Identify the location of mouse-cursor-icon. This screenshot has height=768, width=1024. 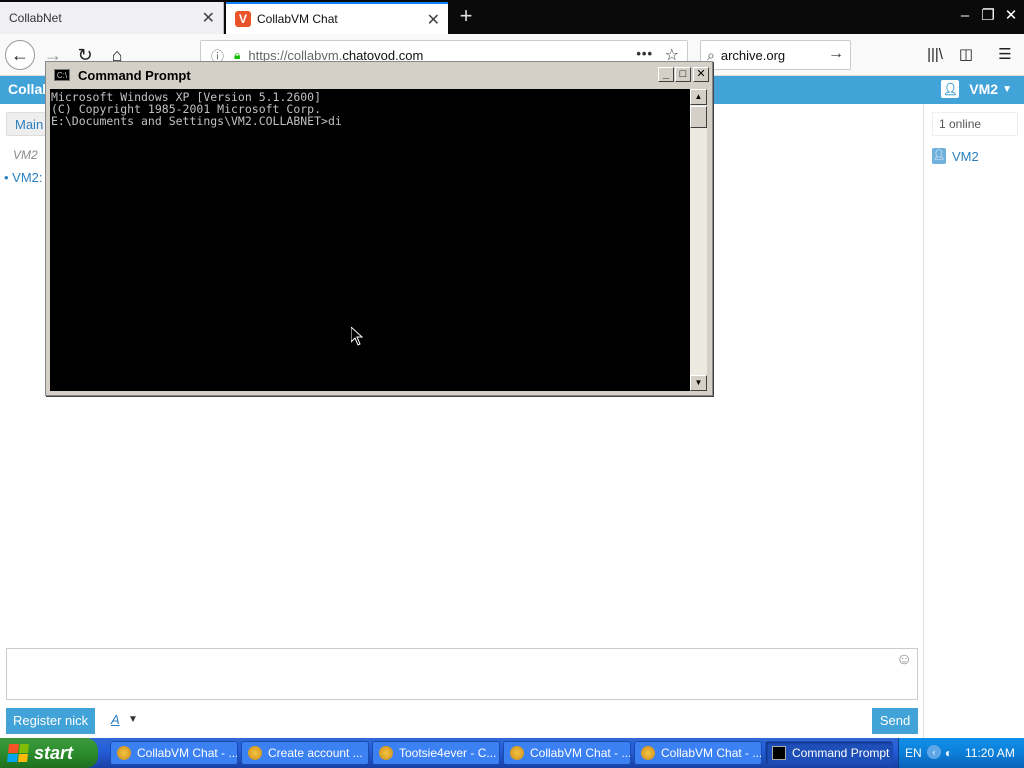
(357, 336).